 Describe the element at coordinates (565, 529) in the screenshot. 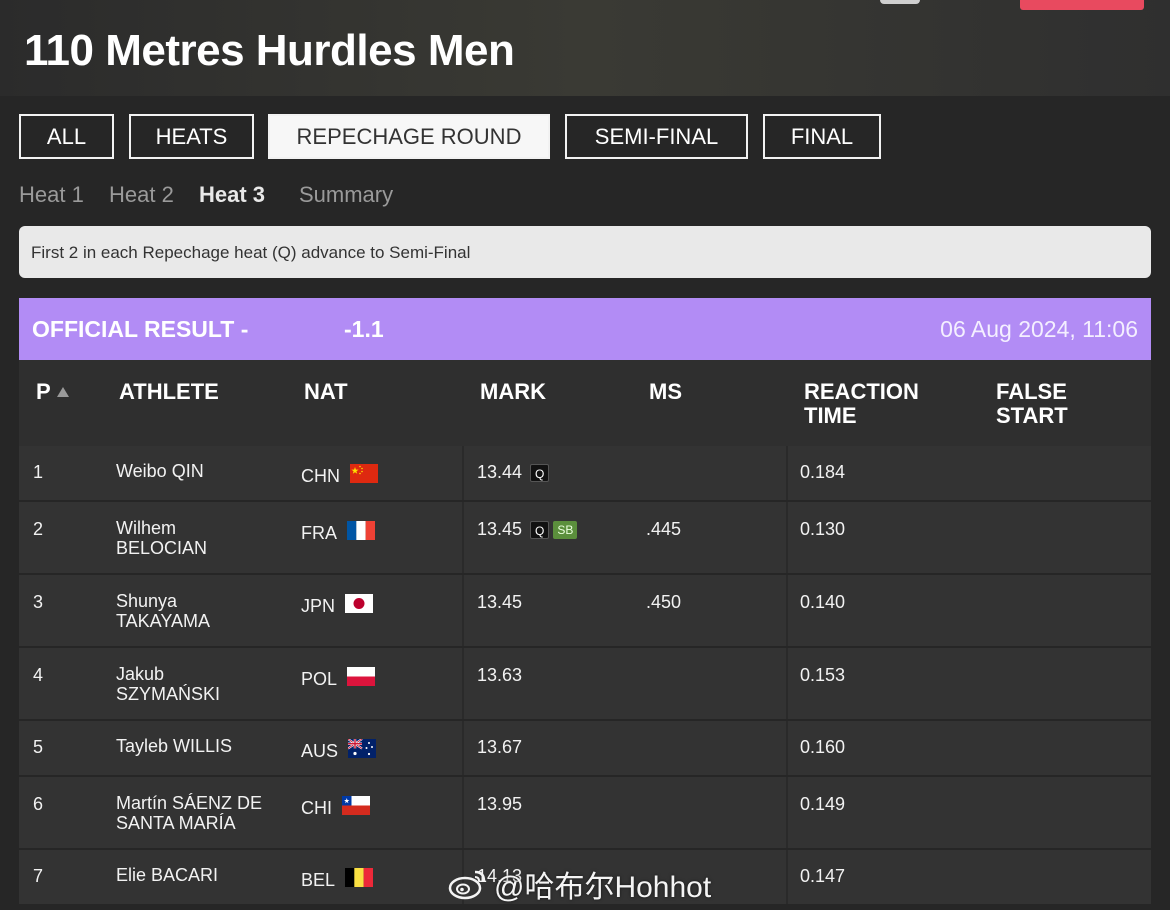

I see `season-best-badge: SB` at that location.